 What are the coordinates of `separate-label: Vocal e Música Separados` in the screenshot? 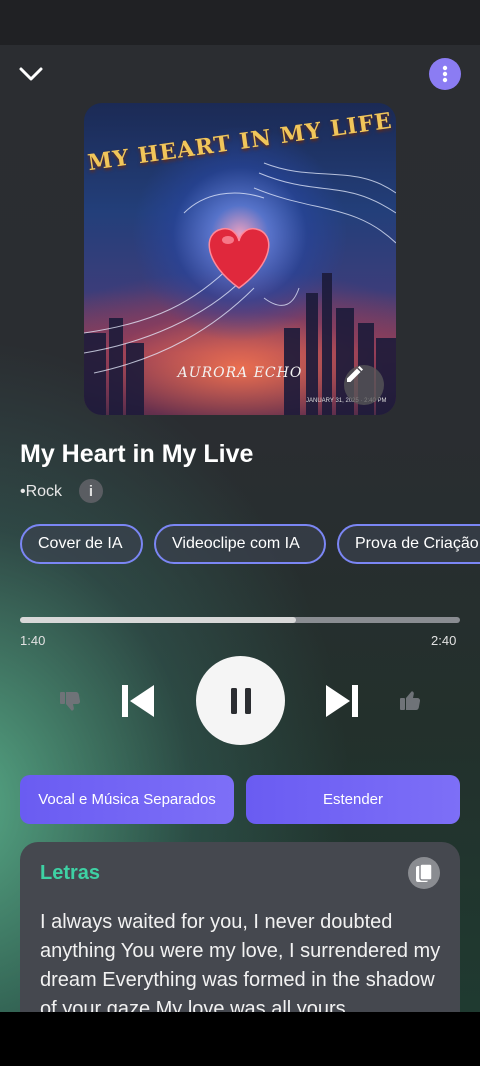 It's located at (127, 799).